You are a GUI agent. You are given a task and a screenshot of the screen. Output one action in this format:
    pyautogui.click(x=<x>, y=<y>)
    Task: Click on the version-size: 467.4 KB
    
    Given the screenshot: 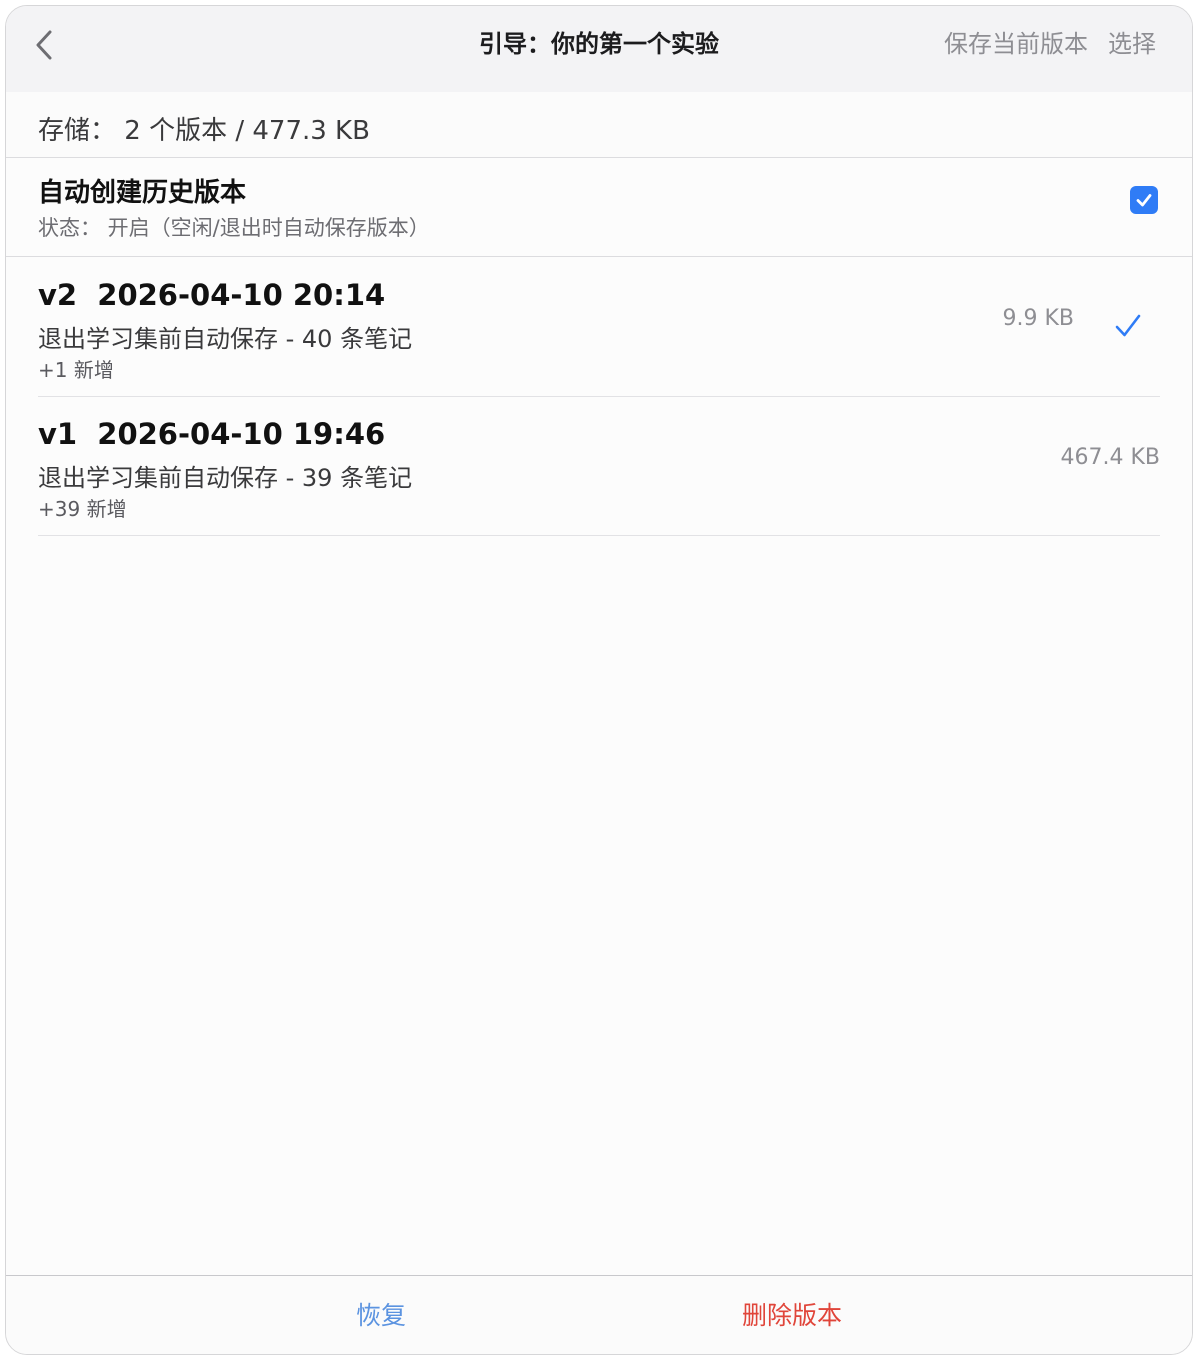 What is the action you would take?
    pyautogui.click(x=1110, y=457)
    